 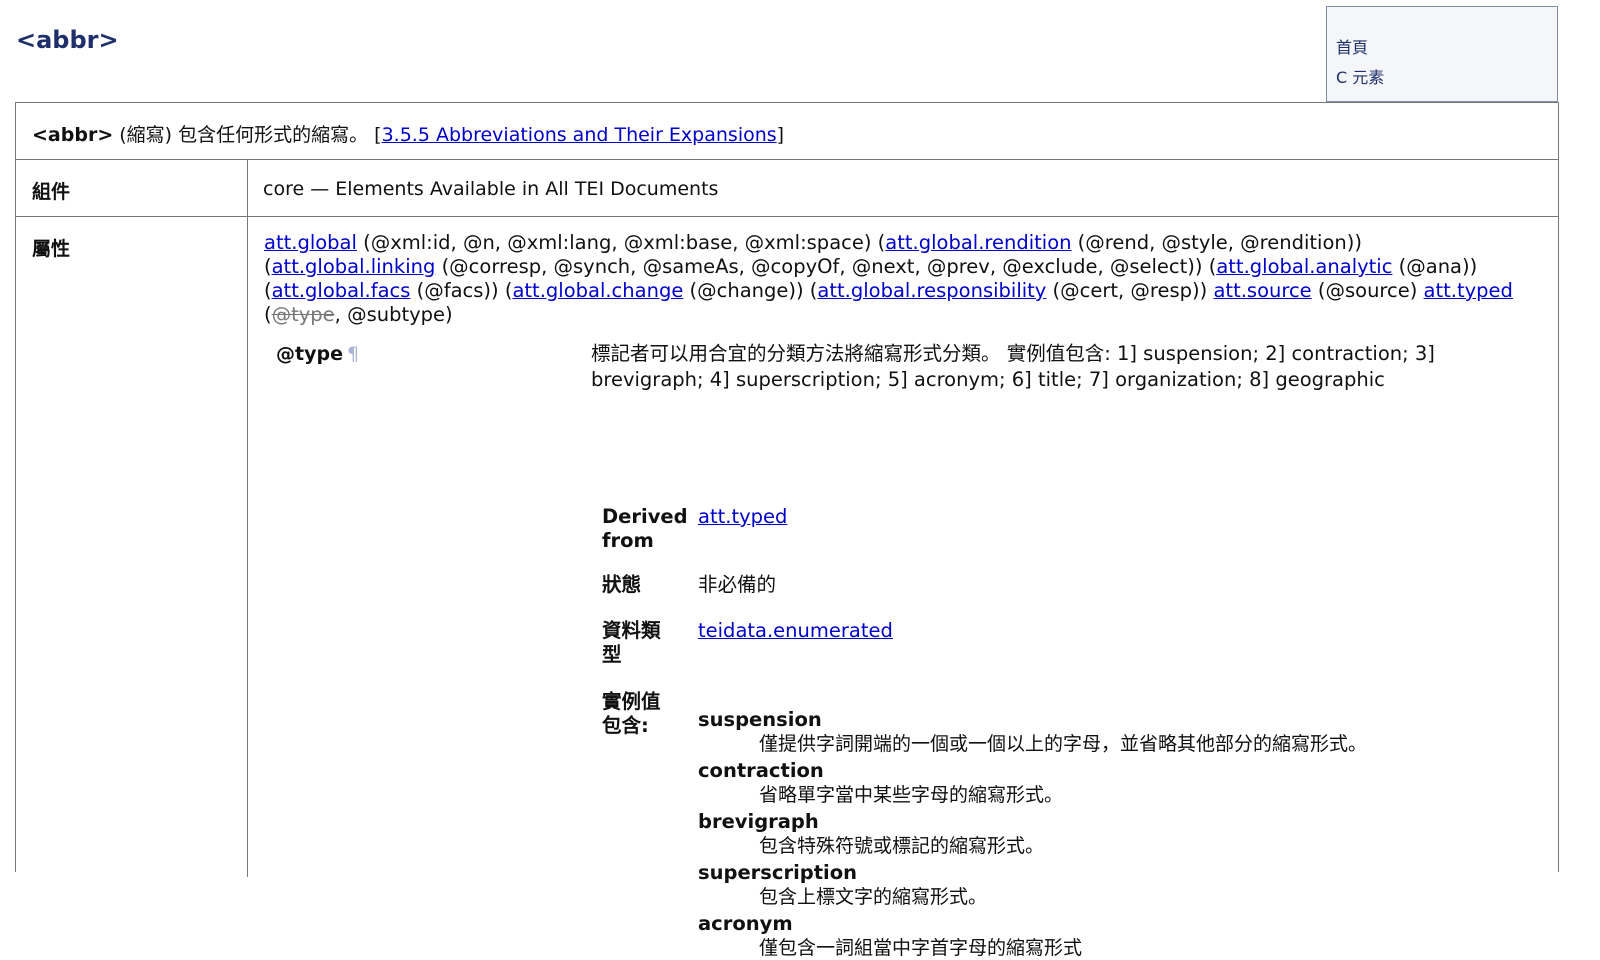 I want to click on subtype-attr: , @subtype), so click(x=393, y=314).